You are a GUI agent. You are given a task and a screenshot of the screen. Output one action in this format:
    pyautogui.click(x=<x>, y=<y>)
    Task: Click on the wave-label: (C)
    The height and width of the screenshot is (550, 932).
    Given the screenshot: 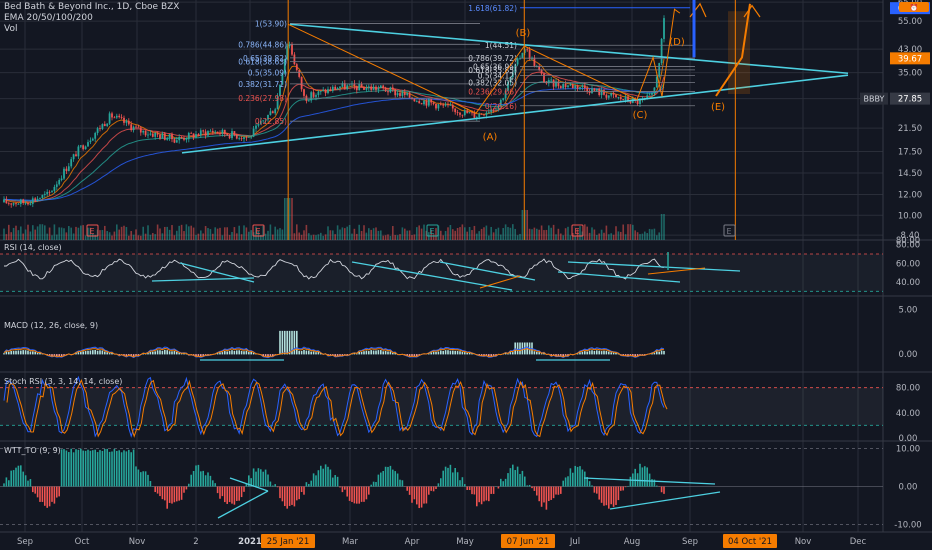 What is the action you would take?
    pyautogui.click(x=640, y=115)
    